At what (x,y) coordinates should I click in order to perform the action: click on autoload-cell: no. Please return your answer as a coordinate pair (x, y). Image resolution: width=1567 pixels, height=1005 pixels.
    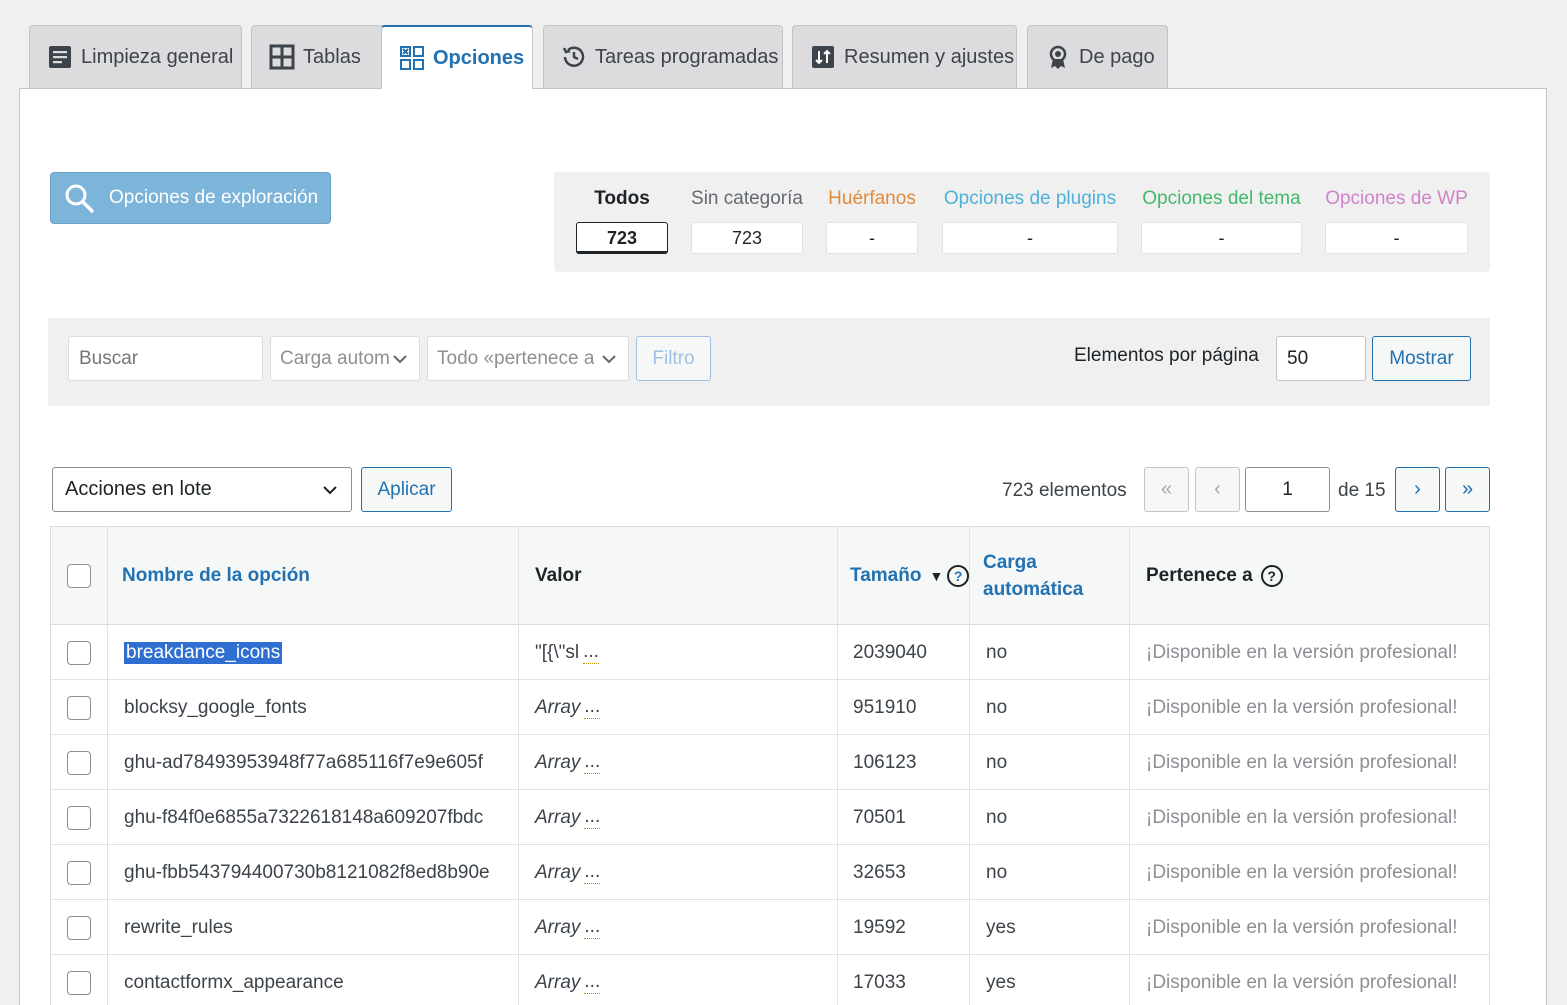
    Looking at the image, I should click on (1050, 762).